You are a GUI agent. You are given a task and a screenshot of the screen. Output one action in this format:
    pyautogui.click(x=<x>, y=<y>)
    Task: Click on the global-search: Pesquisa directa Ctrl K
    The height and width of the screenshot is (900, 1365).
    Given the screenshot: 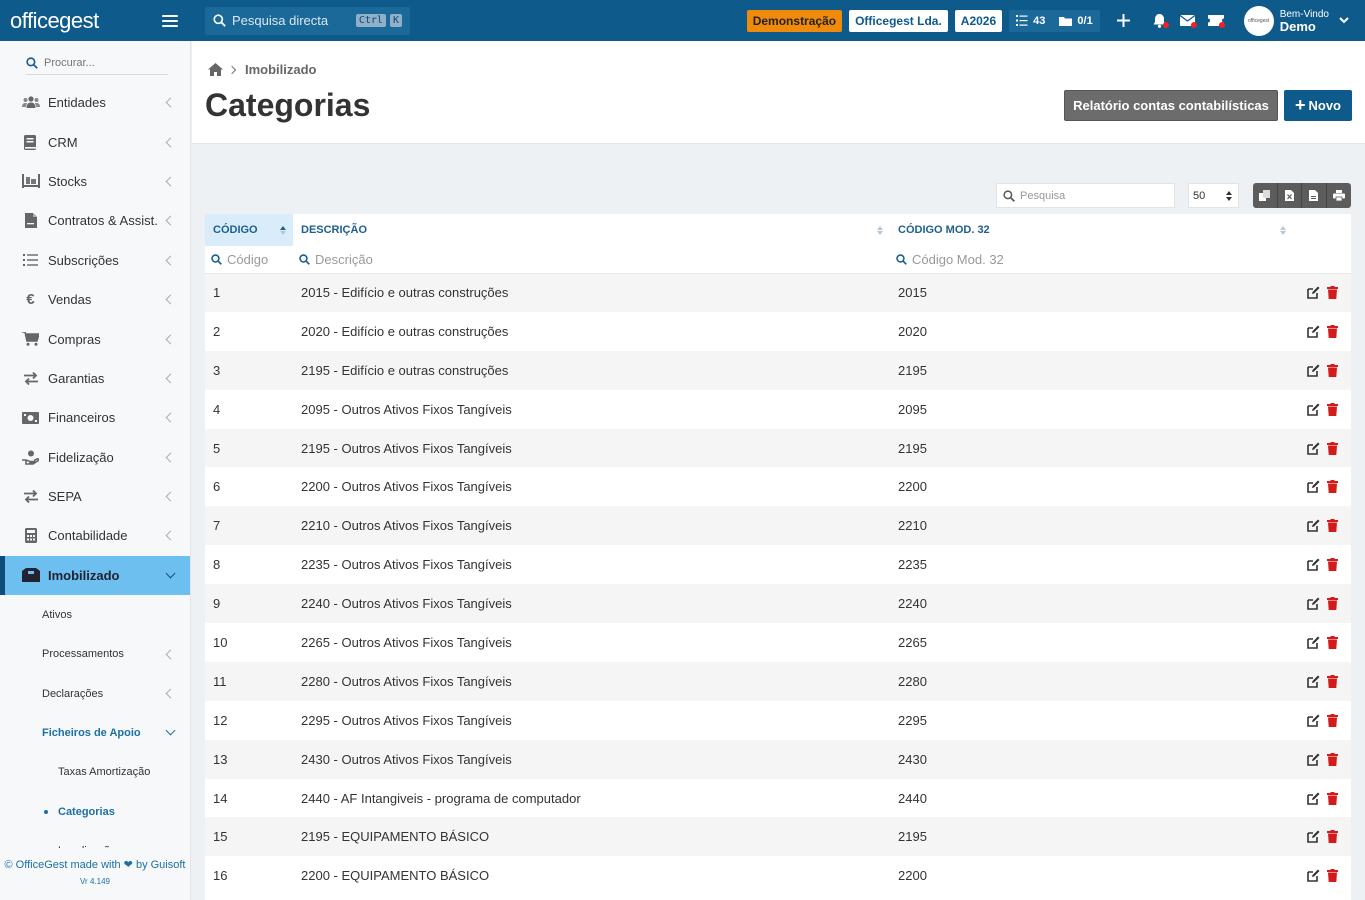 What is the action you would take?
    pyautogui.click(x=307, y=20)
    